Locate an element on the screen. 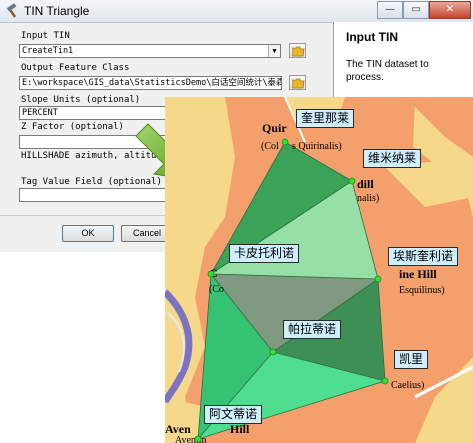  tin-node-aventine is located at coordinates (198, 439).